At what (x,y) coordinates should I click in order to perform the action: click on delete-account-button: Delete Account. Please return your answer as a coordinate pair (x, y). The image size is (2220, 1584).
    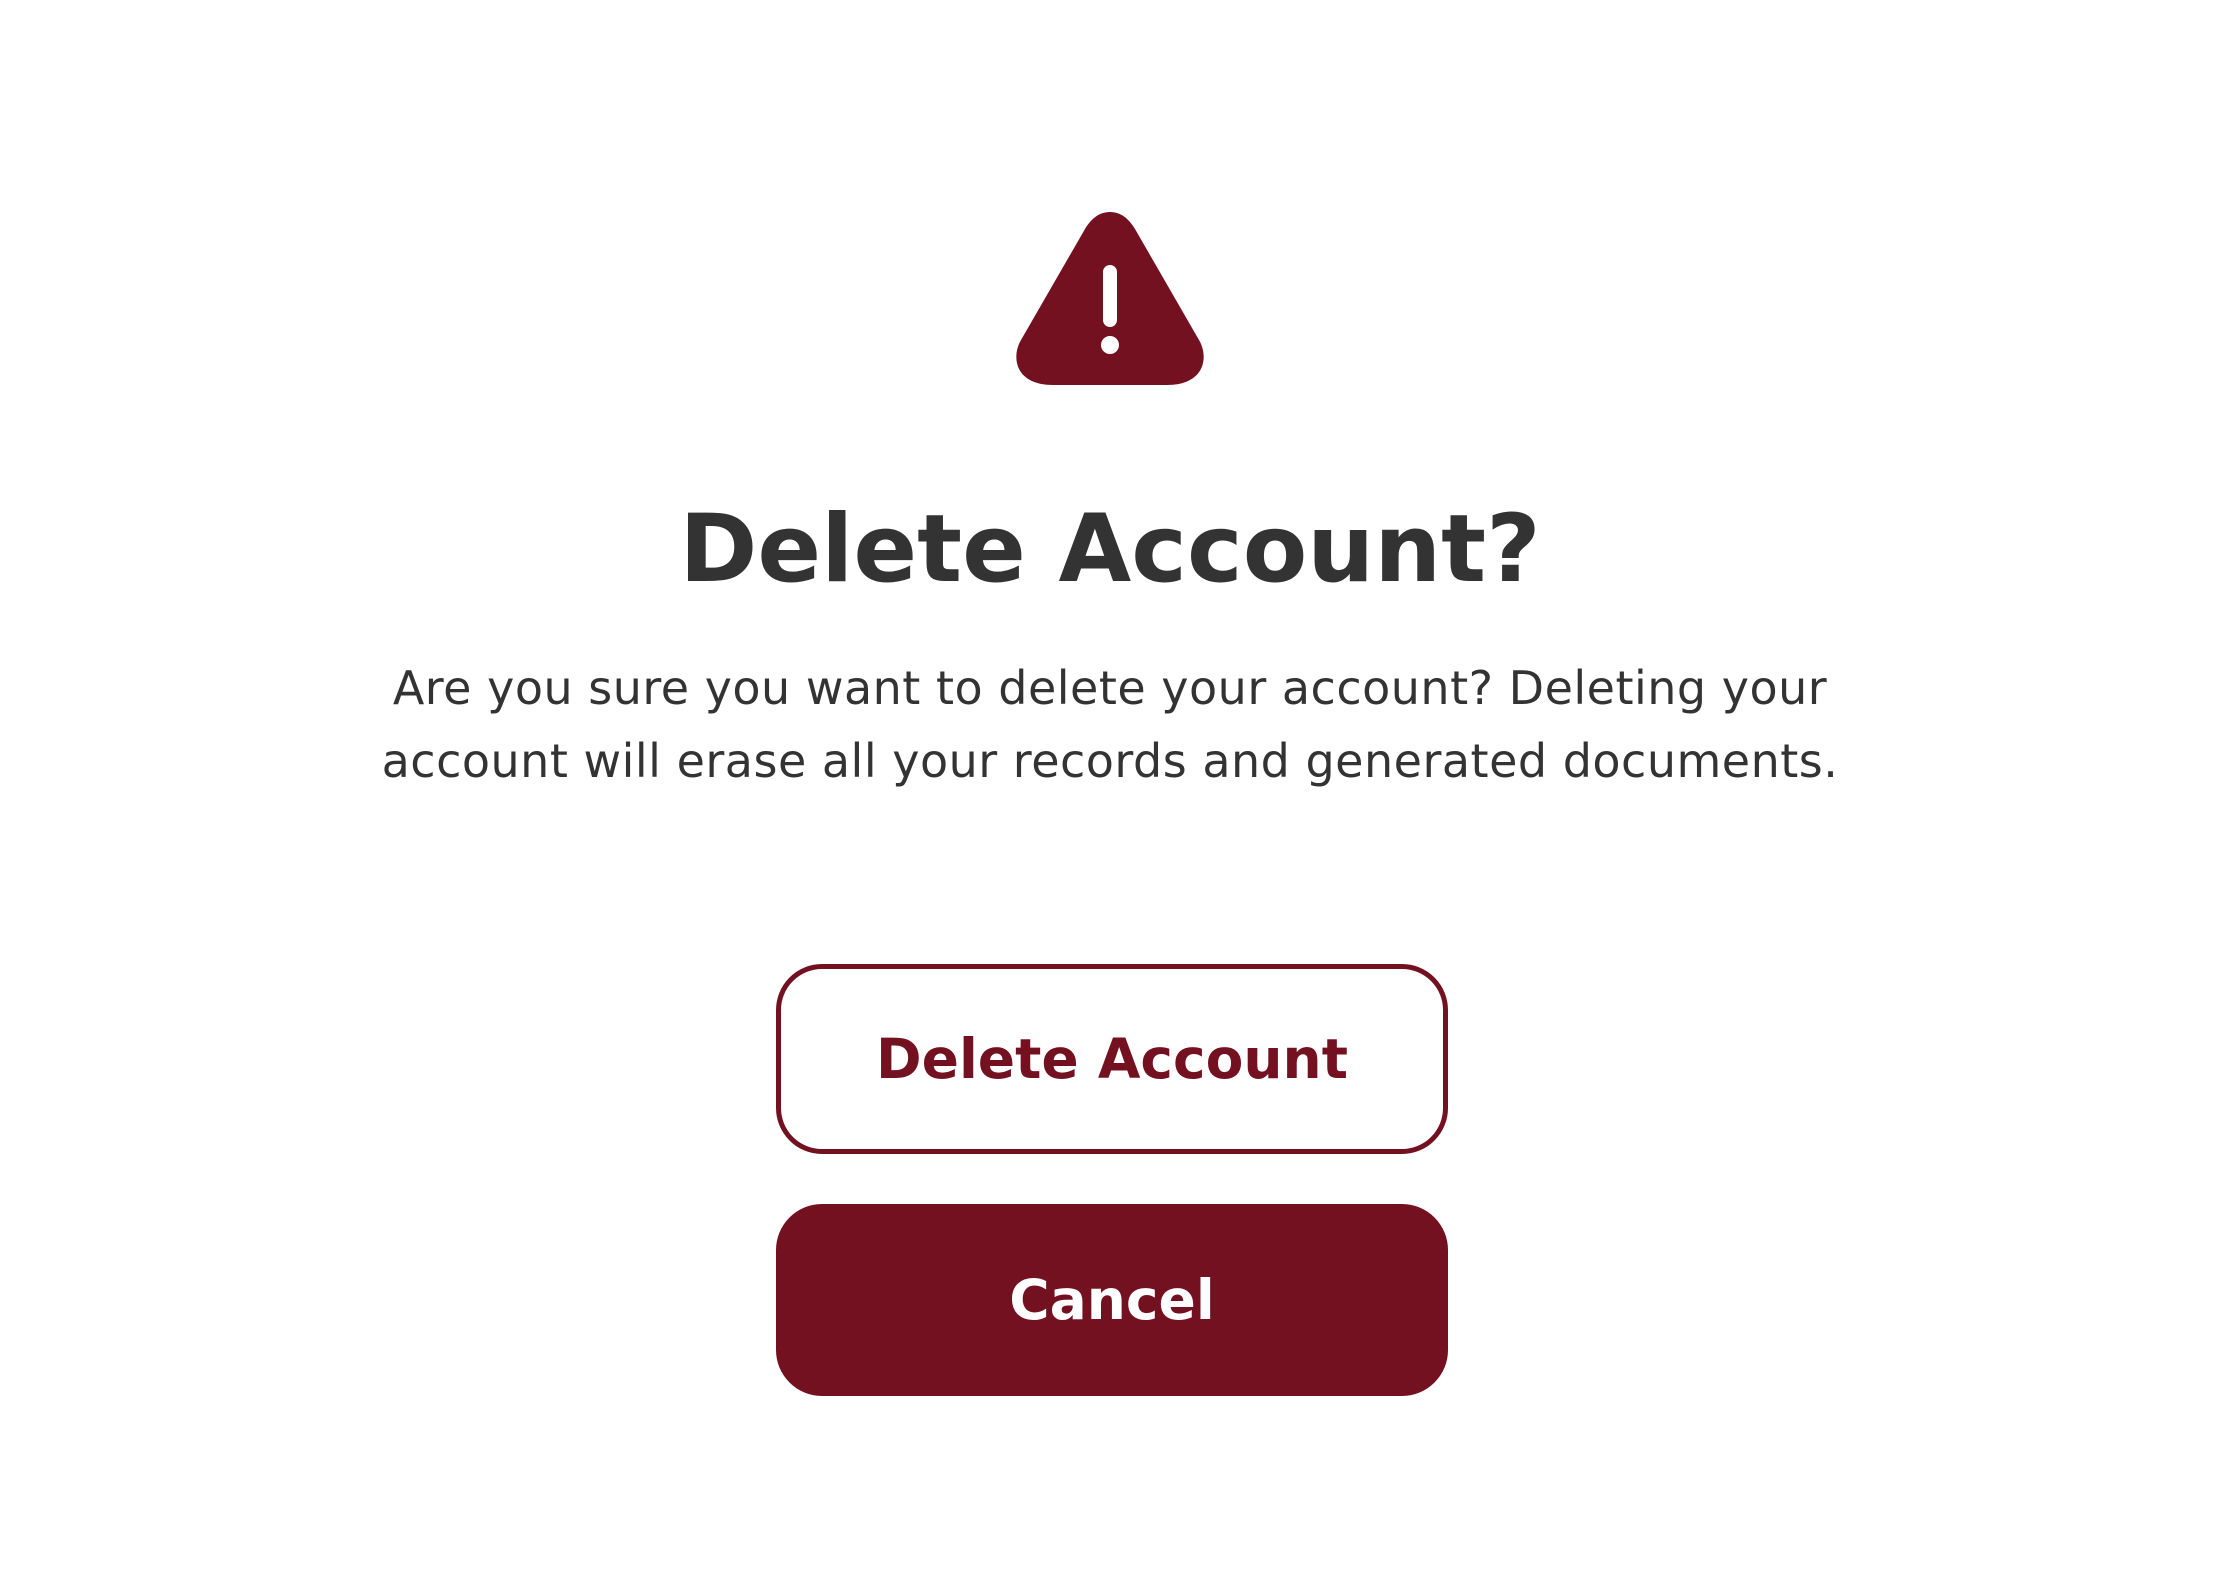
    Looking at the image, I should click on (1112, 1059).